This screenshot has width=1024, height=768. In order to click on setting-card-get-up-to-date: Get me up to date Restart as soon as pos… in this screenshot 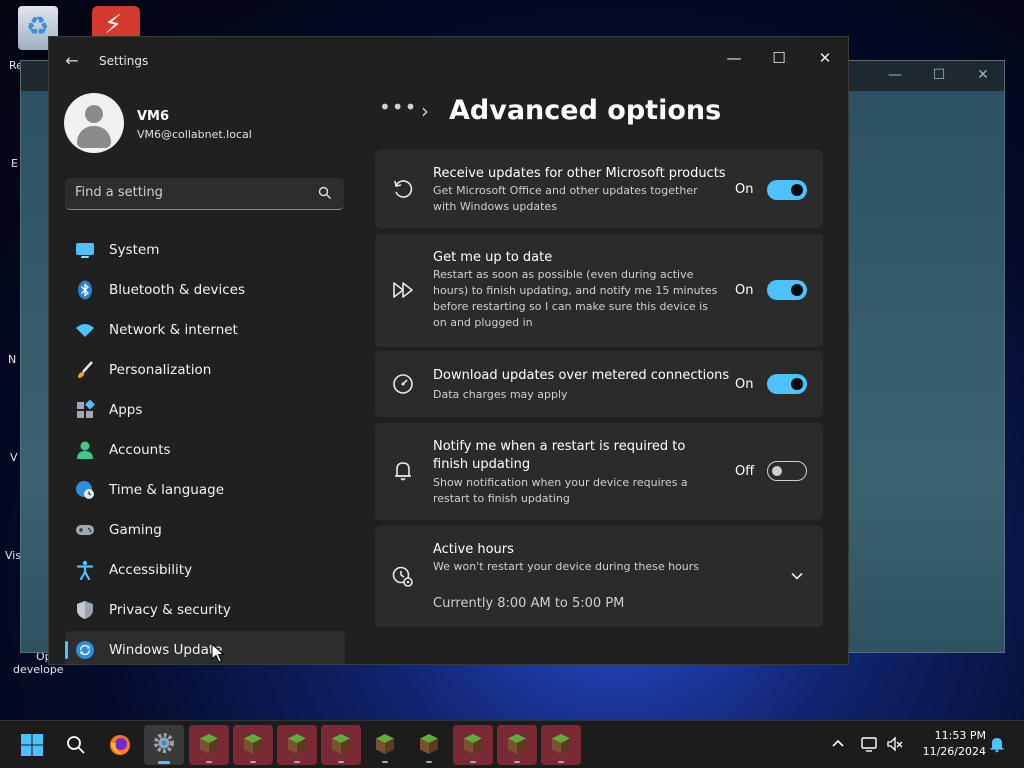, I will do `click(599, 290)`.